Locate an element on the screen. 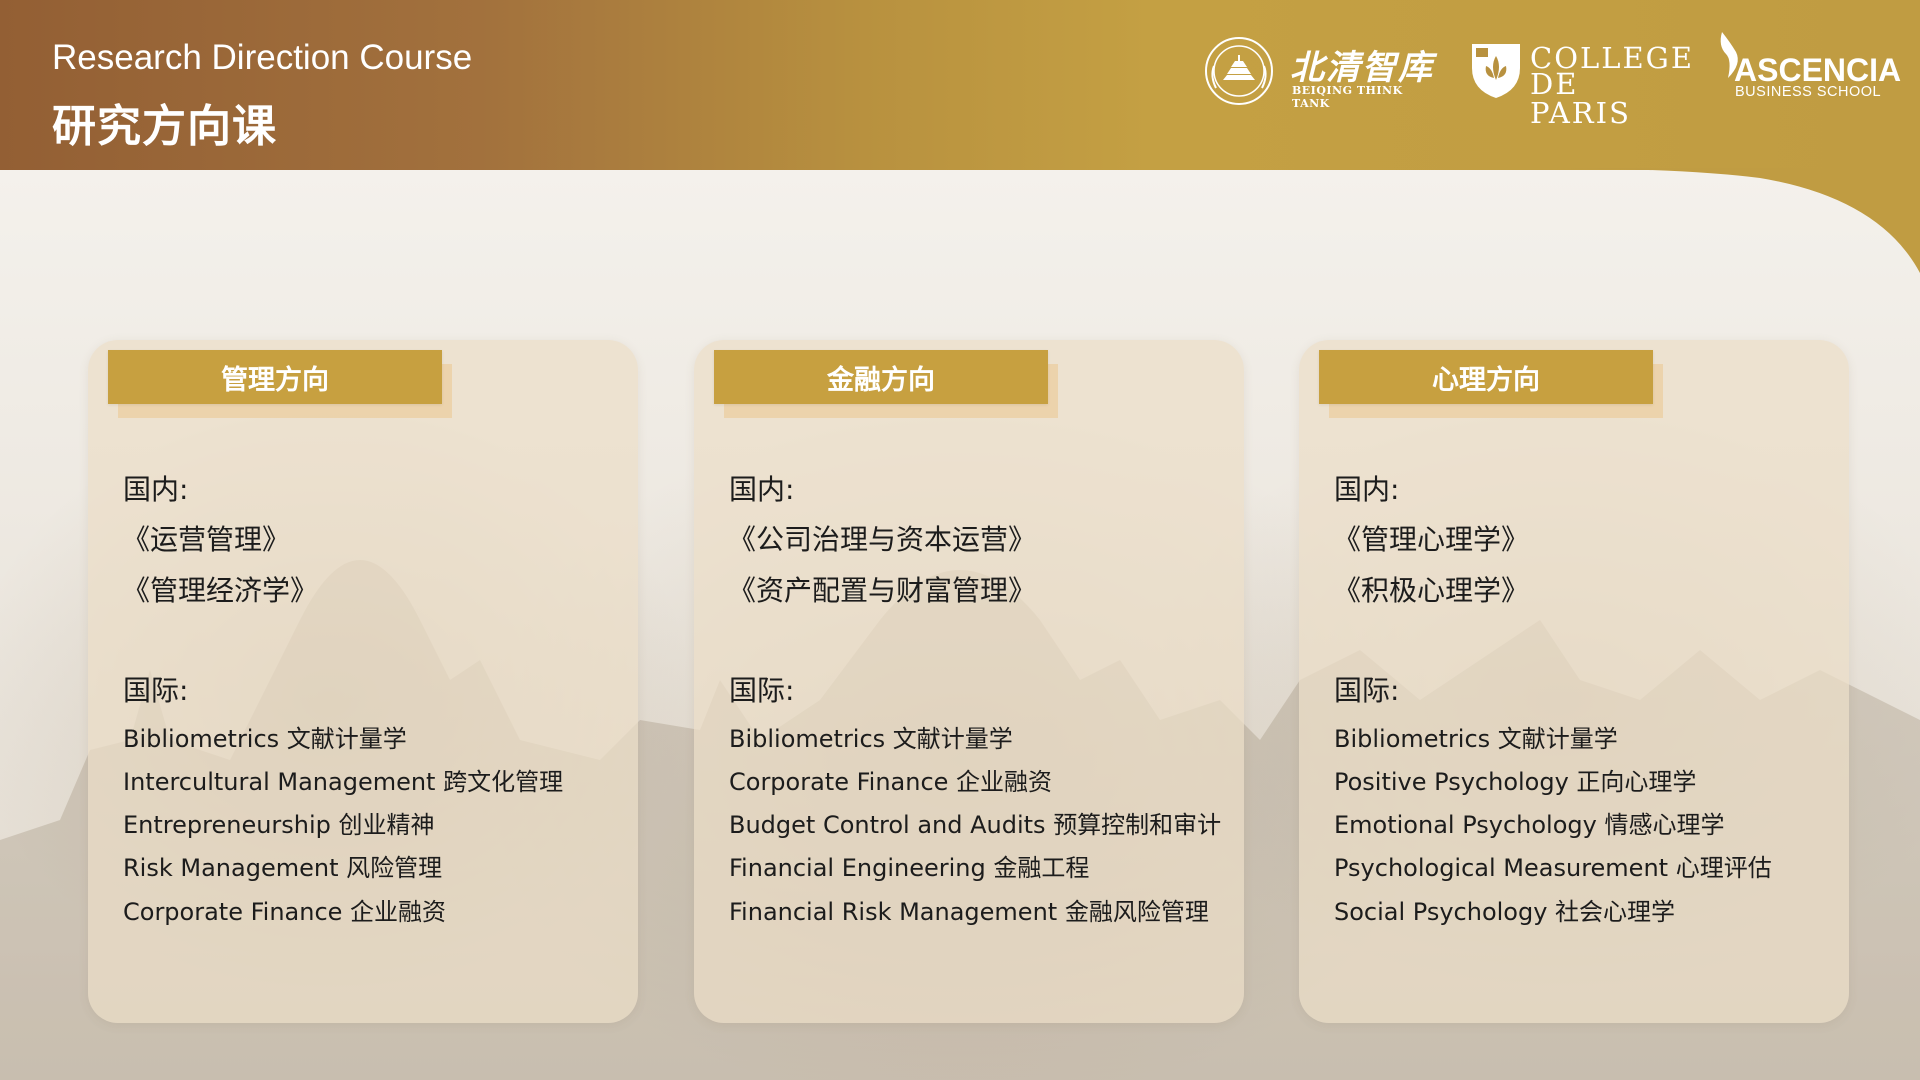 The height and width of the screenshot is (1080, 1920). international-course: Financial Engineering 金融工程 is located at coordinates (909, 868).